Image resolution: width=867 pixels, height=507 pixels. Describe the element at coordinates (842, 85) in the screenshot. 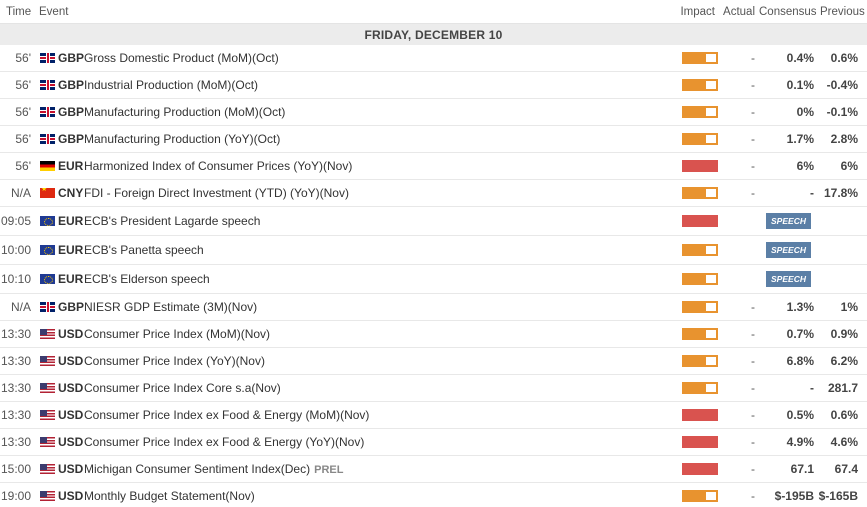

I see `previous-value: -0.4%` at that location.